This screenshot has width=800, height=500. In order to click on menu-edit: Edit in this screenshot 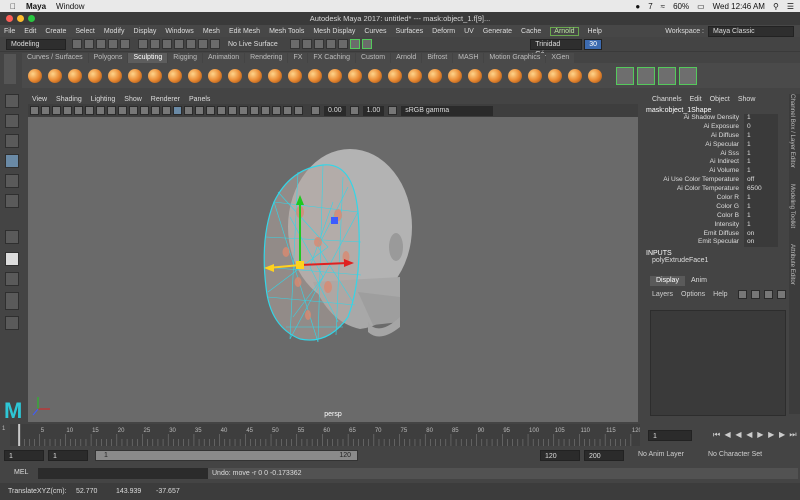, I will do `click(30, 31)`.